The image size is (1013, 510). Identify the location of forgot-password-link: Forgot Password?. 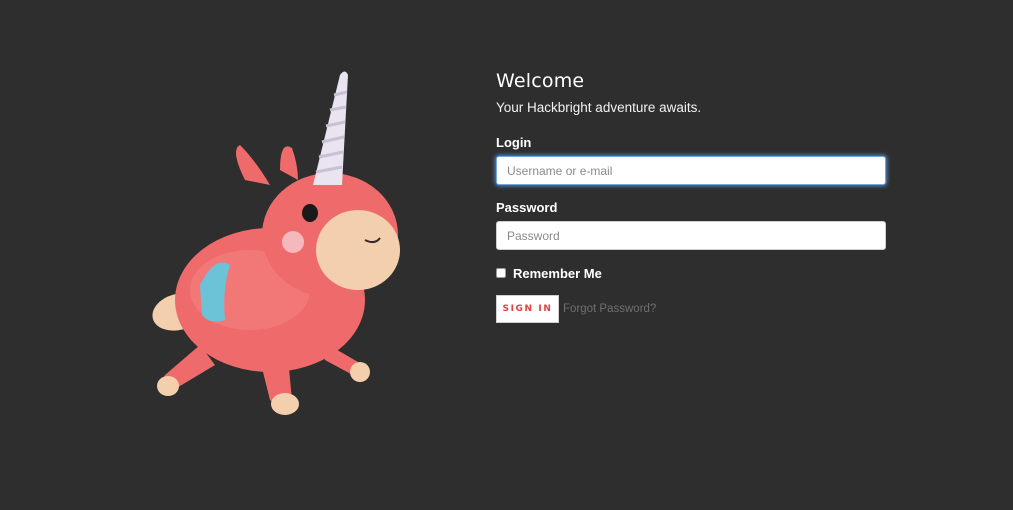
(609, 309).